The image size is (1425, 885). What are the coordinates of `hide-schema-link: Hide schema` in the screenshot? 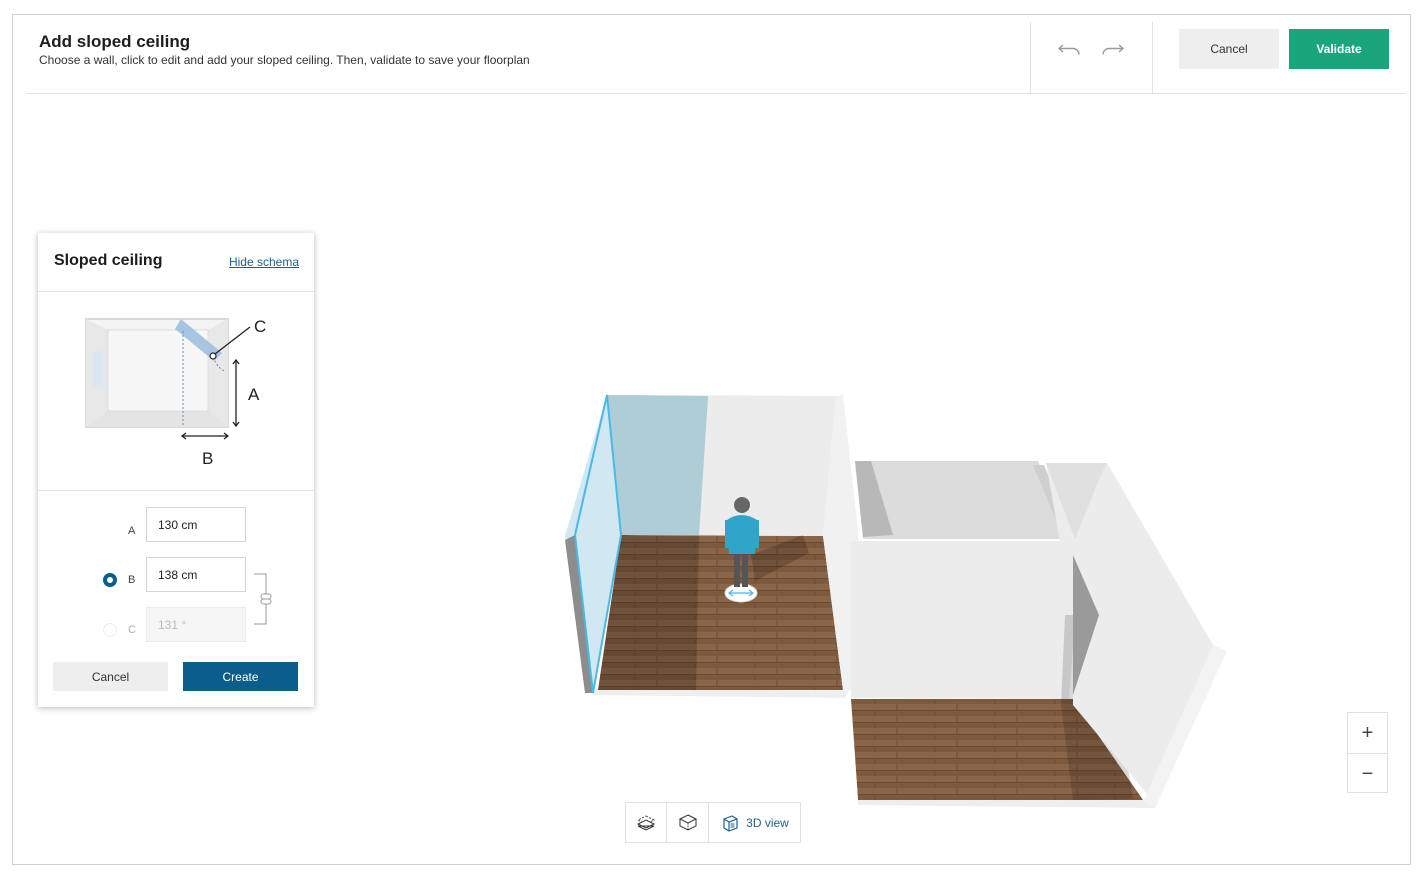 It's located at (264, 262).